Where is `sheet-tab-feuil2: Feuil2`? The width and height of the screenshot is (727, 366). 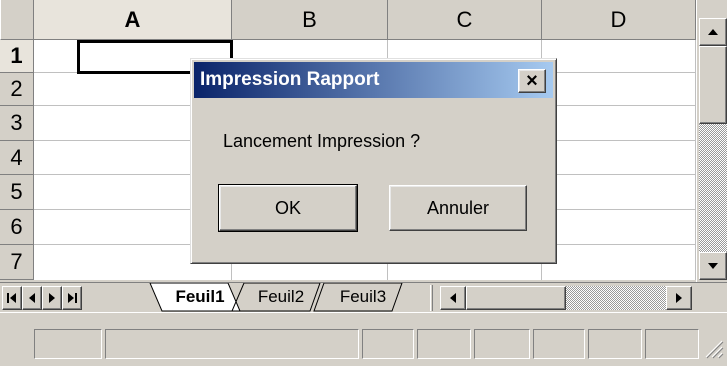 sheet-tab-feuil2: Feuil2 is located at coordinates (281, 297).